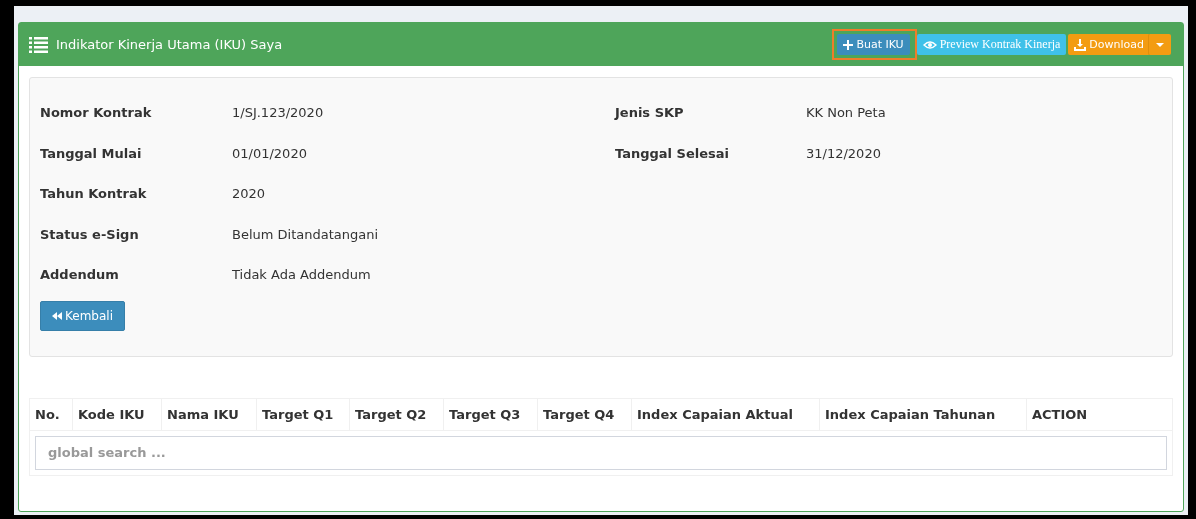 This screenshot has width=1196, height=519. What do you see at coordinates (94, 193) in the screenshot?
I see `field-label: Tahun Kontrak` at bounding box center [94, 193].